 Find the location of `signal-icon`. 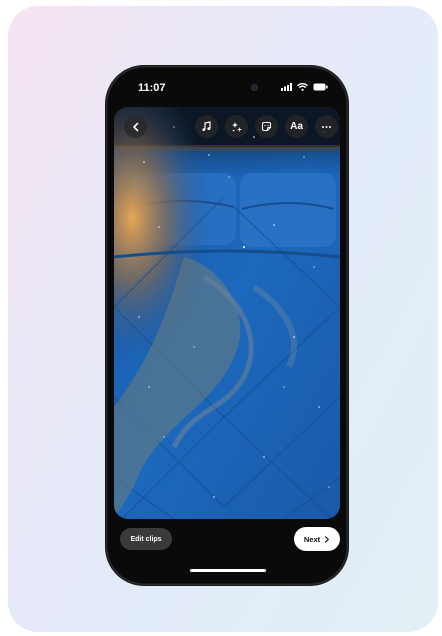

signal-icon is located at coordinates (286, 87).